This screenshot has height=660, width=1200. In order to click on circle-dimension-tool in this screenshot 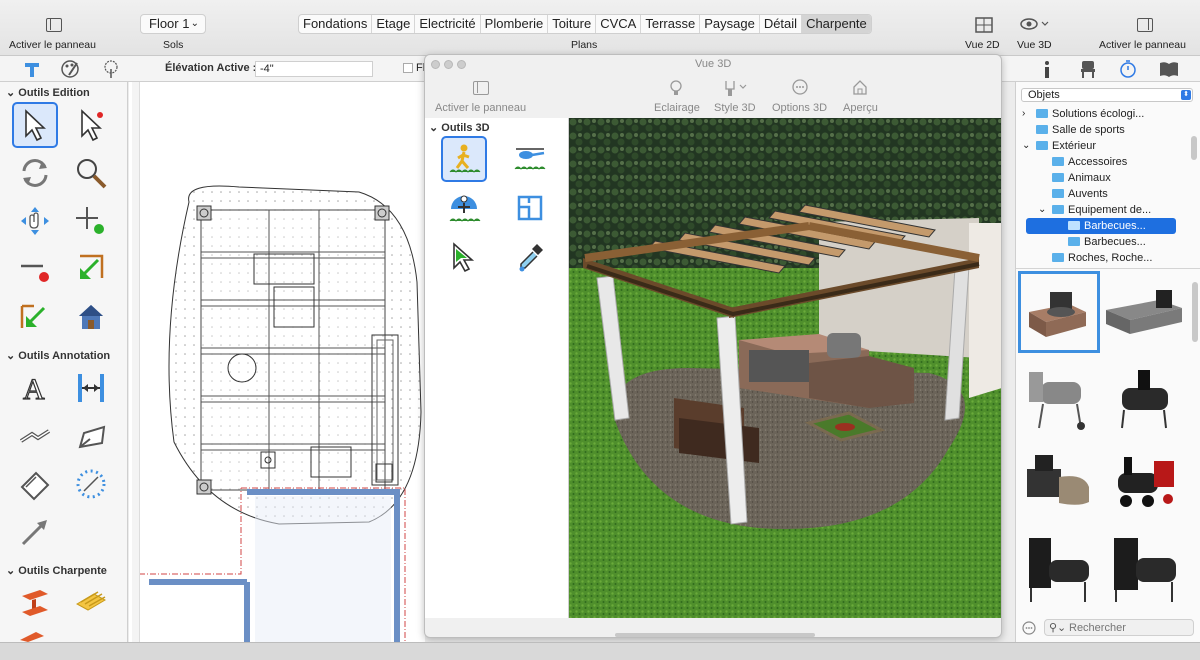, I will do `click(91, 484)`.